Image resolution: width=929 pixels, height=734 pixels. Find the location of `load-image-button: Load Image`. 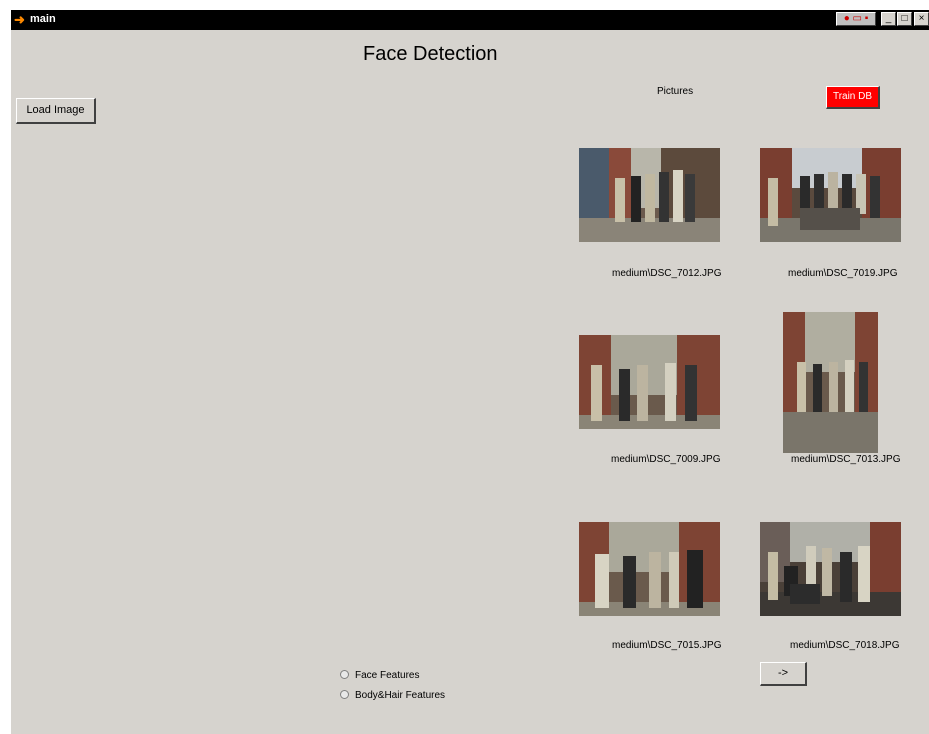

load-image-button: Load Image is located at coordinates (56, 111).